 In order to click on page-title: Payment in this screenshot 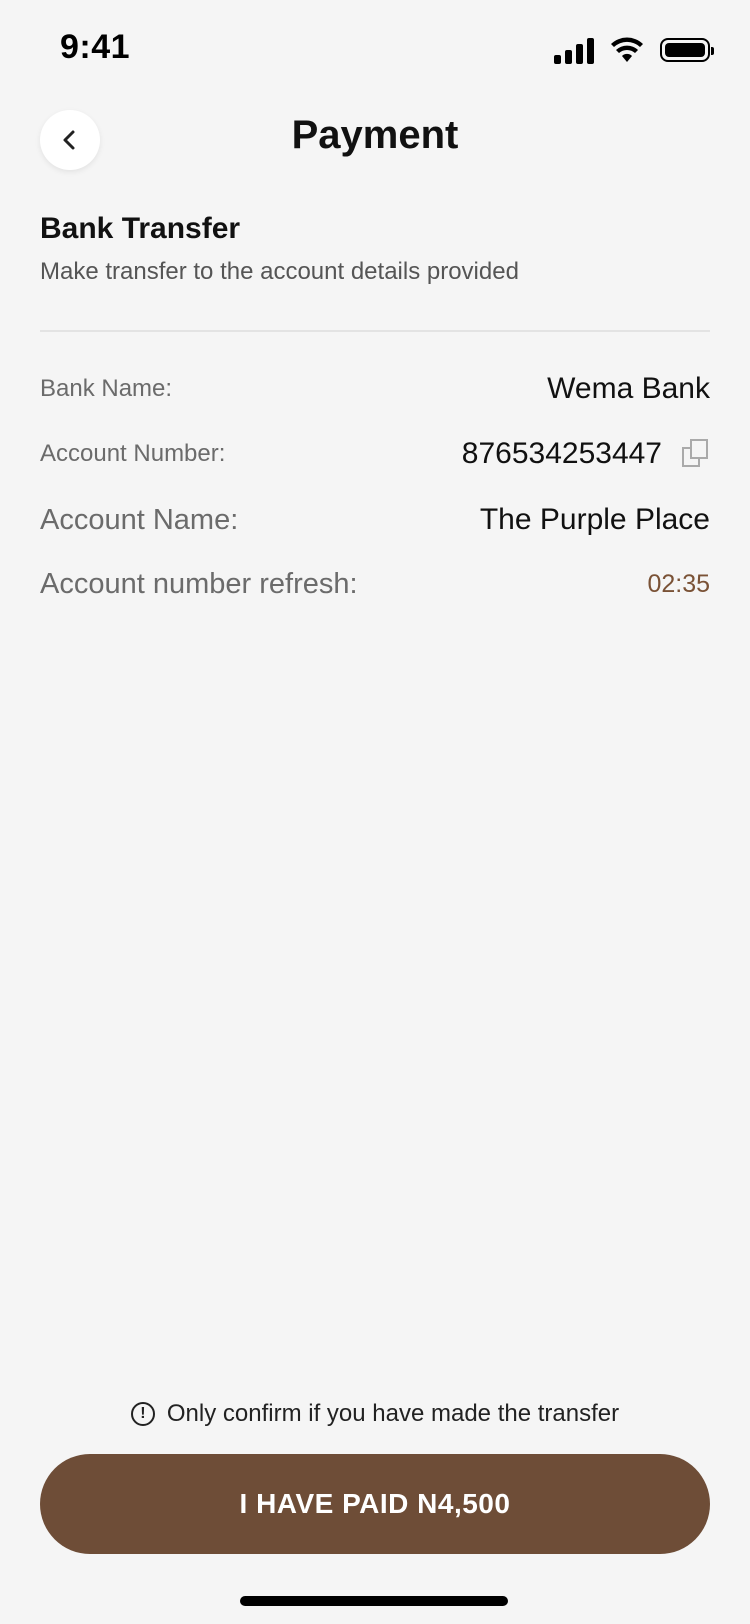, I will do `click(375, 135)`.